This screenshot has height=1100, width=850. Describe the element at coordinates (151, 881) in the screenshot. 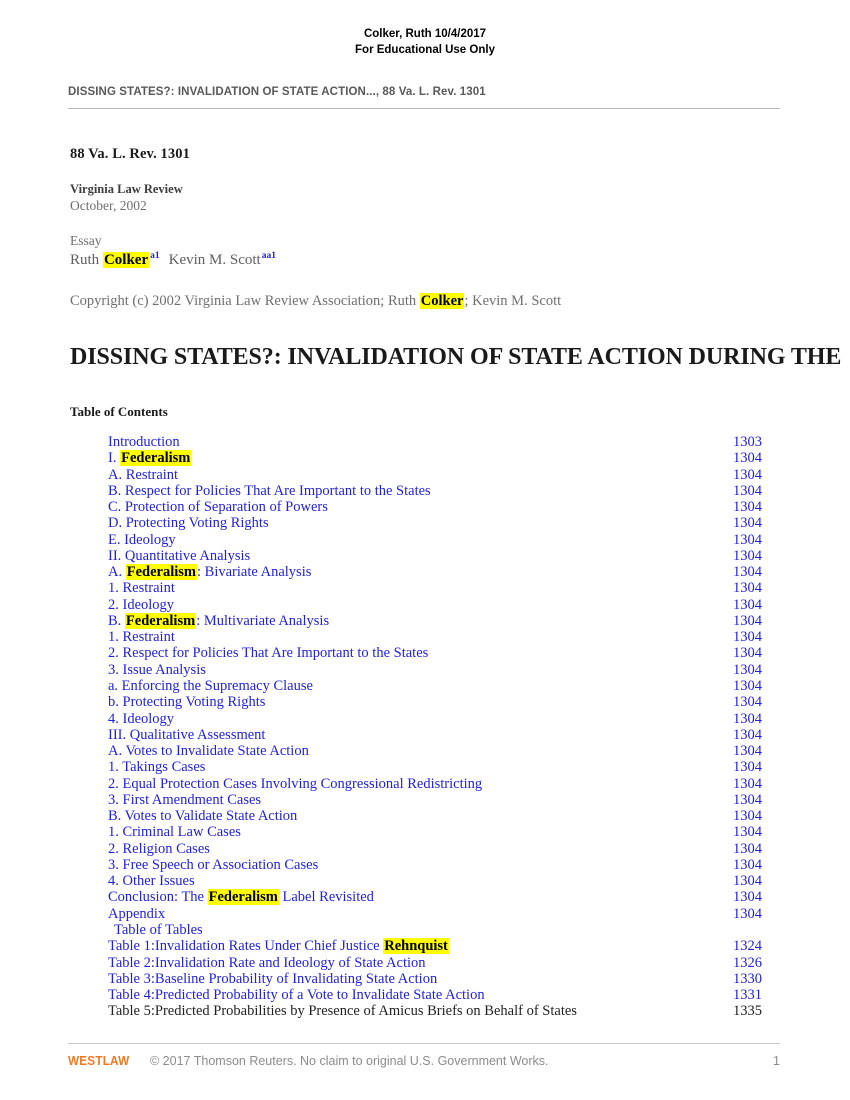

I see `toc-entry-label: 4. Other Issues` at that location.